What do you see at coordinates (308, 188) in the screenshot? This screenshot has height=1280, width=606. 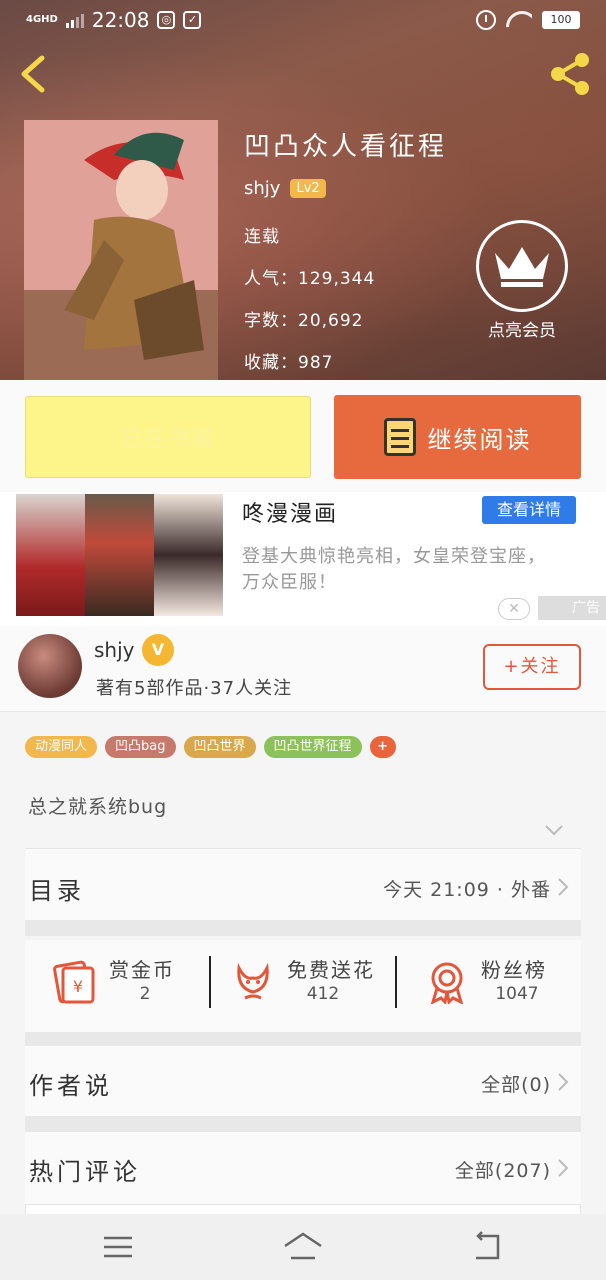 I see `level-badge: Lv2` at bounding box center [308, 188].